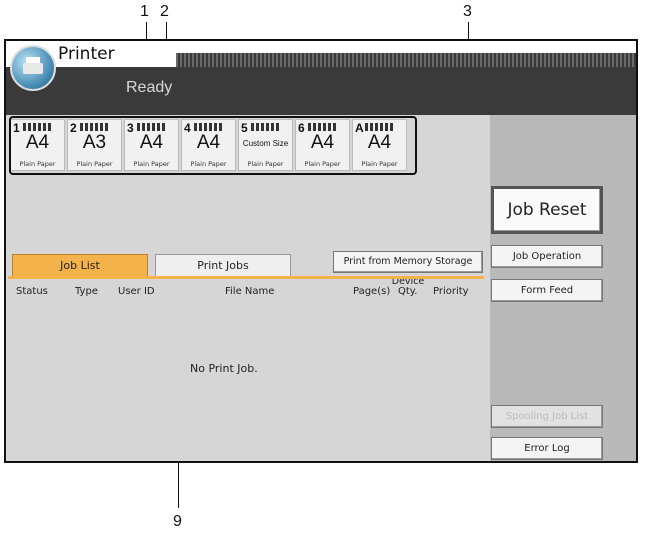  What do you see at coordinates (321, 78) in the screenshot?
I see `header: Printer Ready` at bounding box center [321, 78].